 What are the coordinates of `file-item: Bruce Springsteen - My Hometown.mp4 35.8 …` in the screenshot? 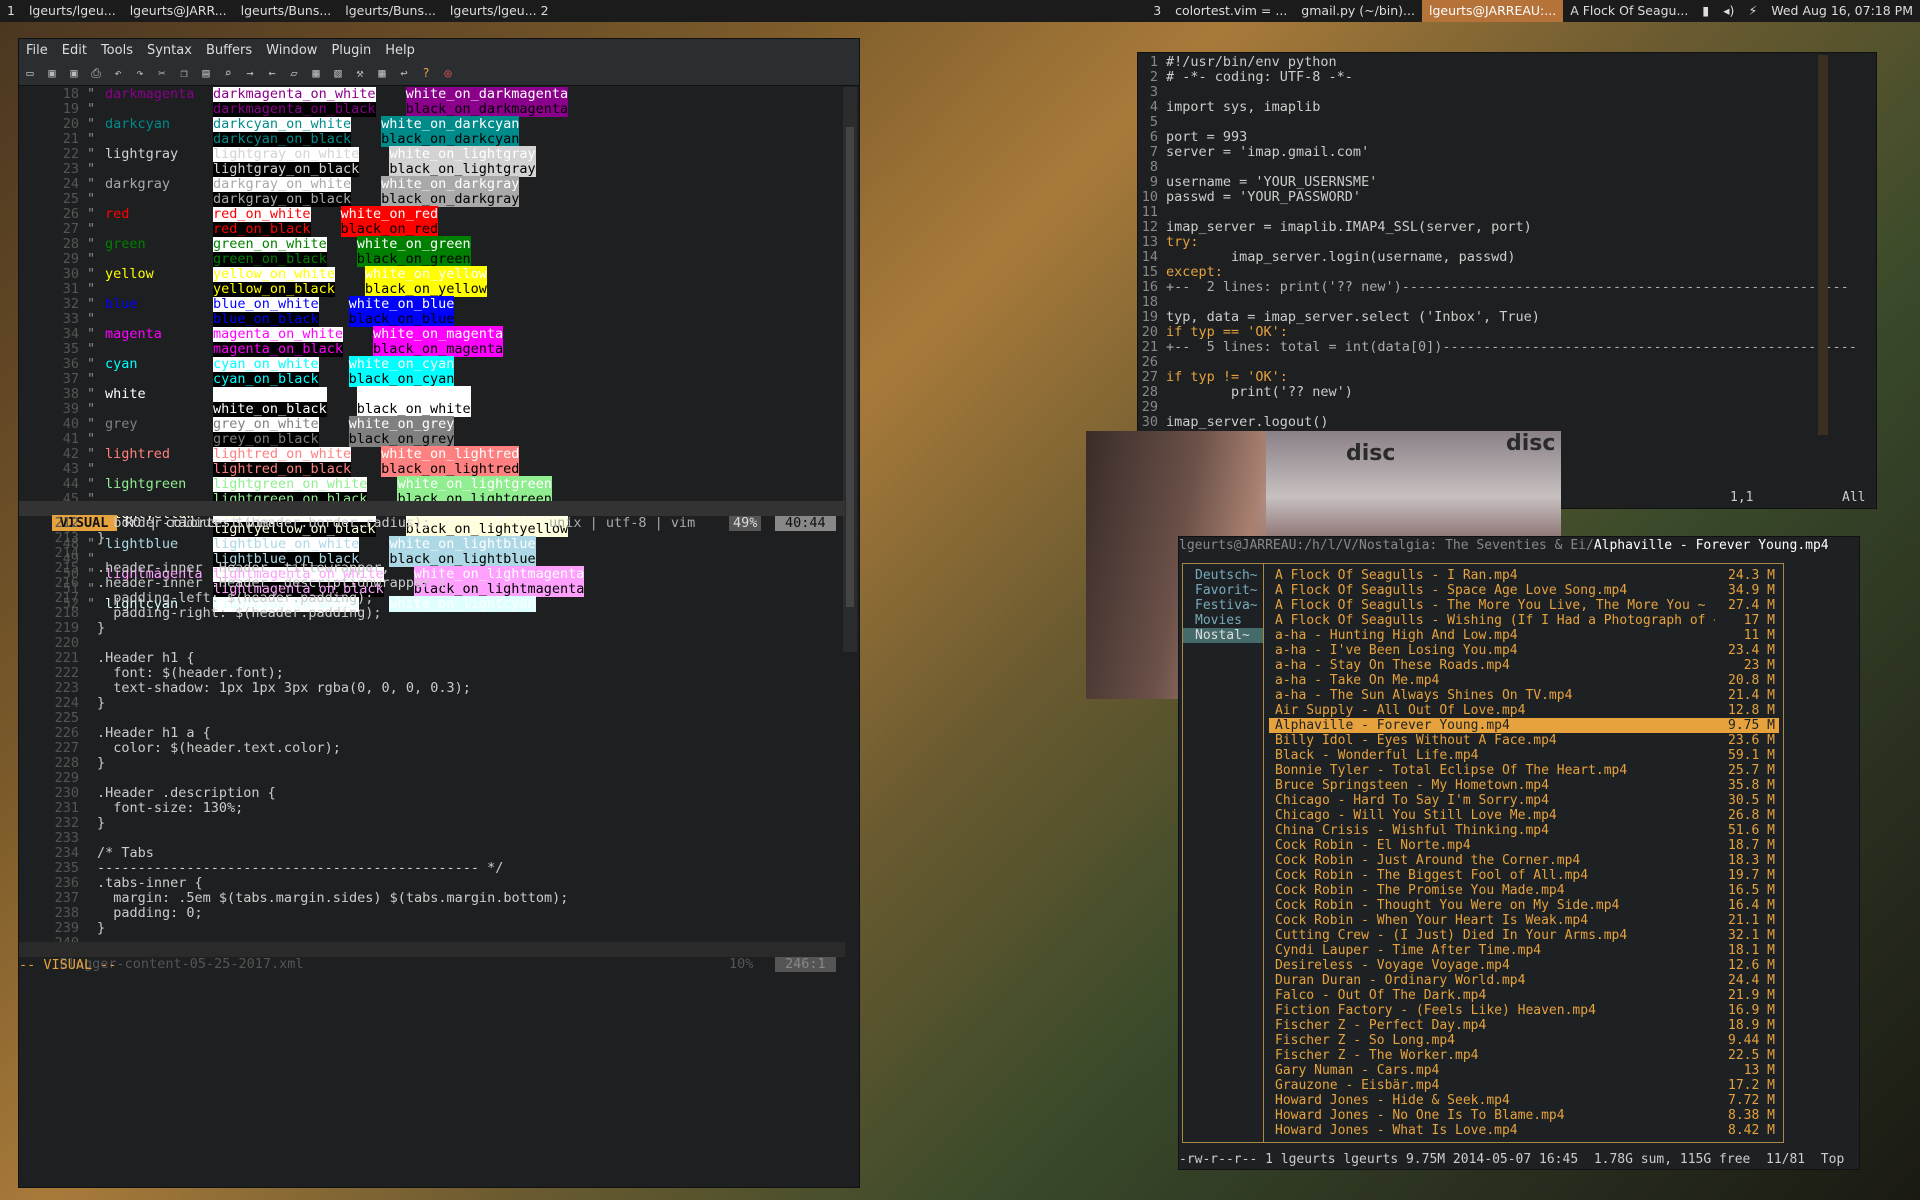 It's located at (1524, 785).